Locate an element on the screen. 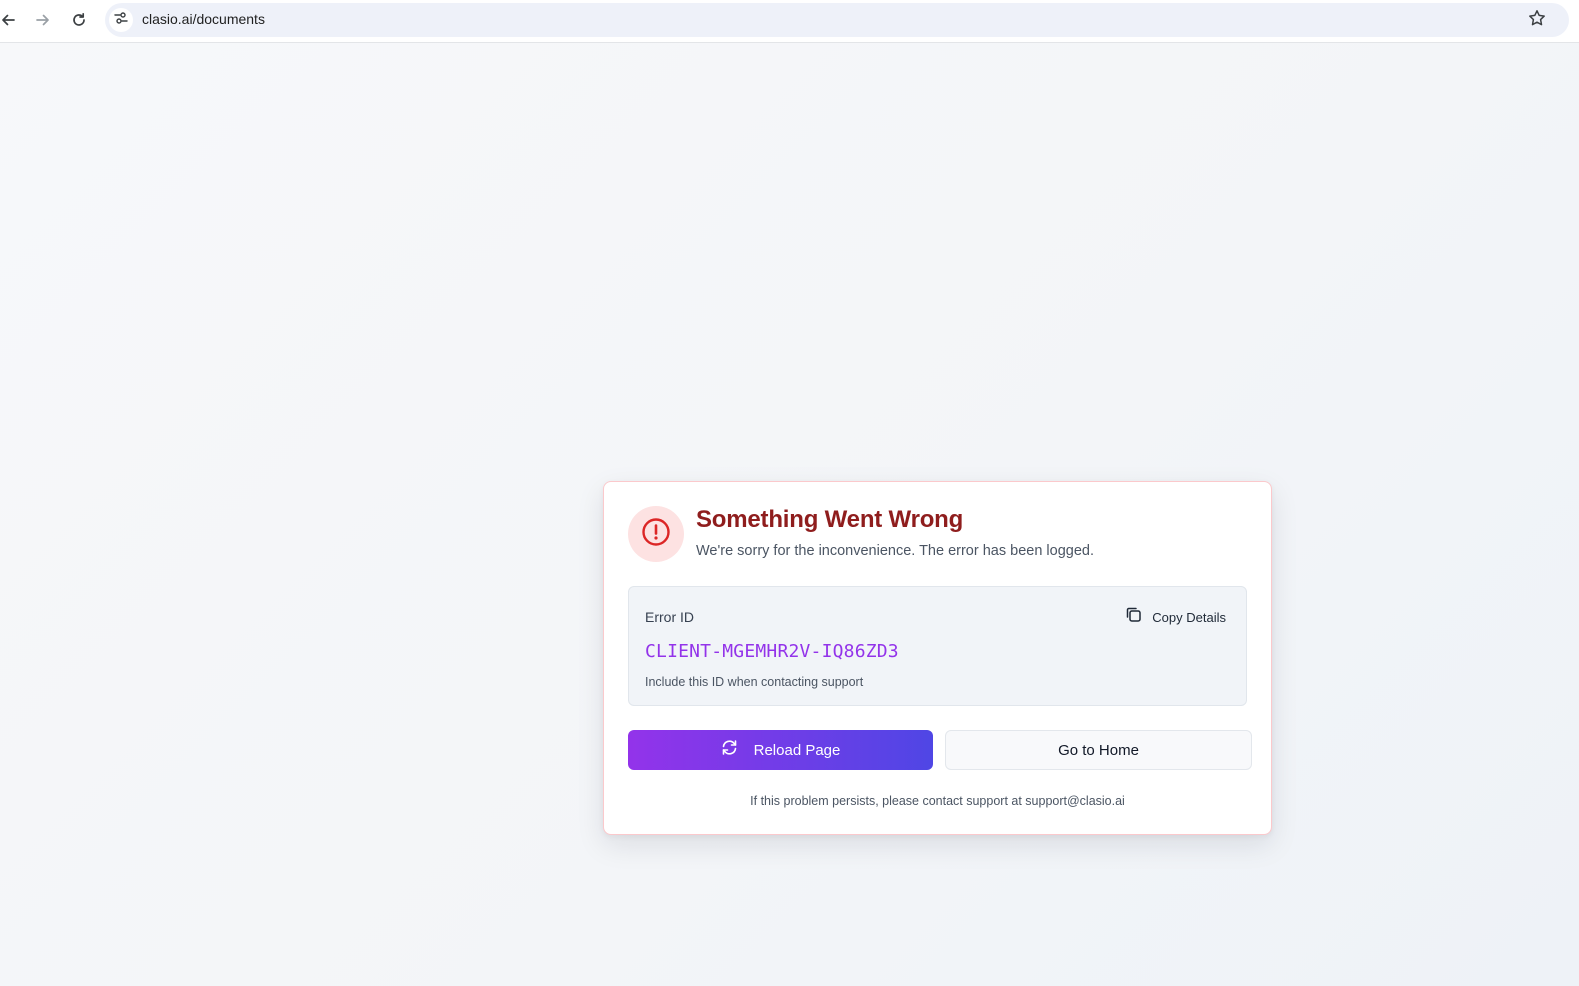 This screenshot has width=1579, height=986. star-icon is located at coordinates (1537, 20).